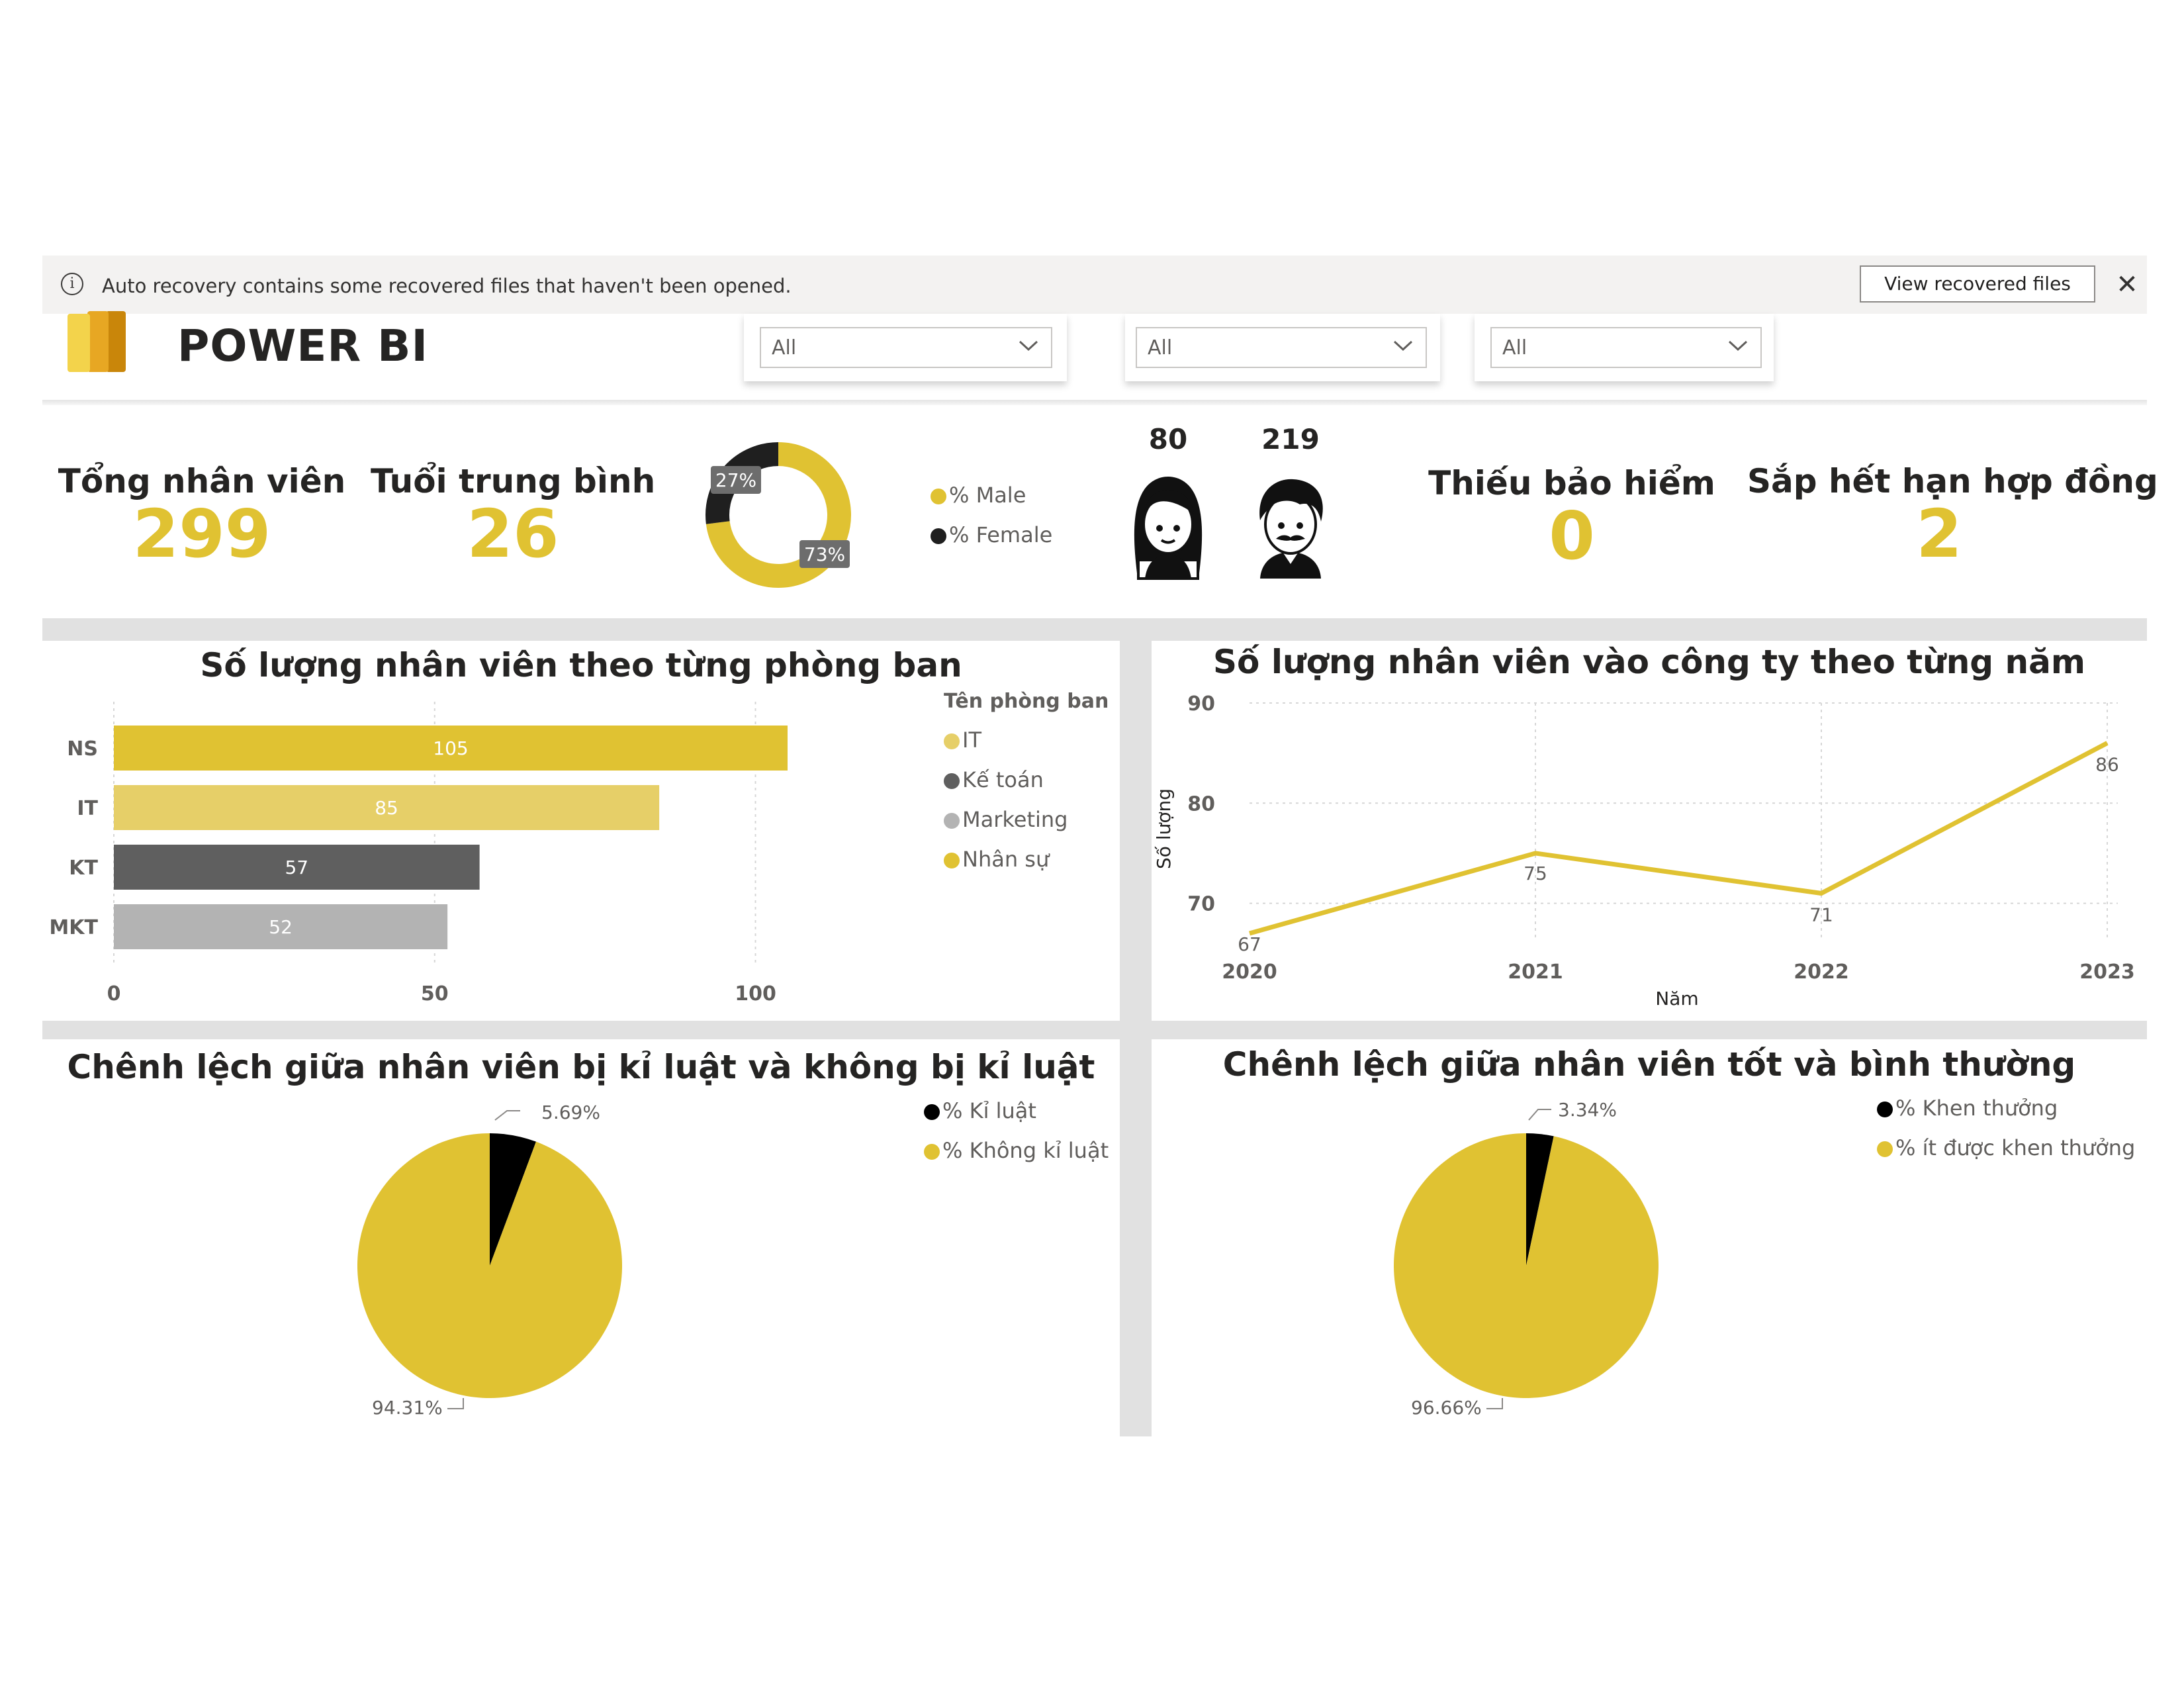  I want to click on reward-legend: % Khen thưởng % ít được khen thưởng, so click(2006, 1128).